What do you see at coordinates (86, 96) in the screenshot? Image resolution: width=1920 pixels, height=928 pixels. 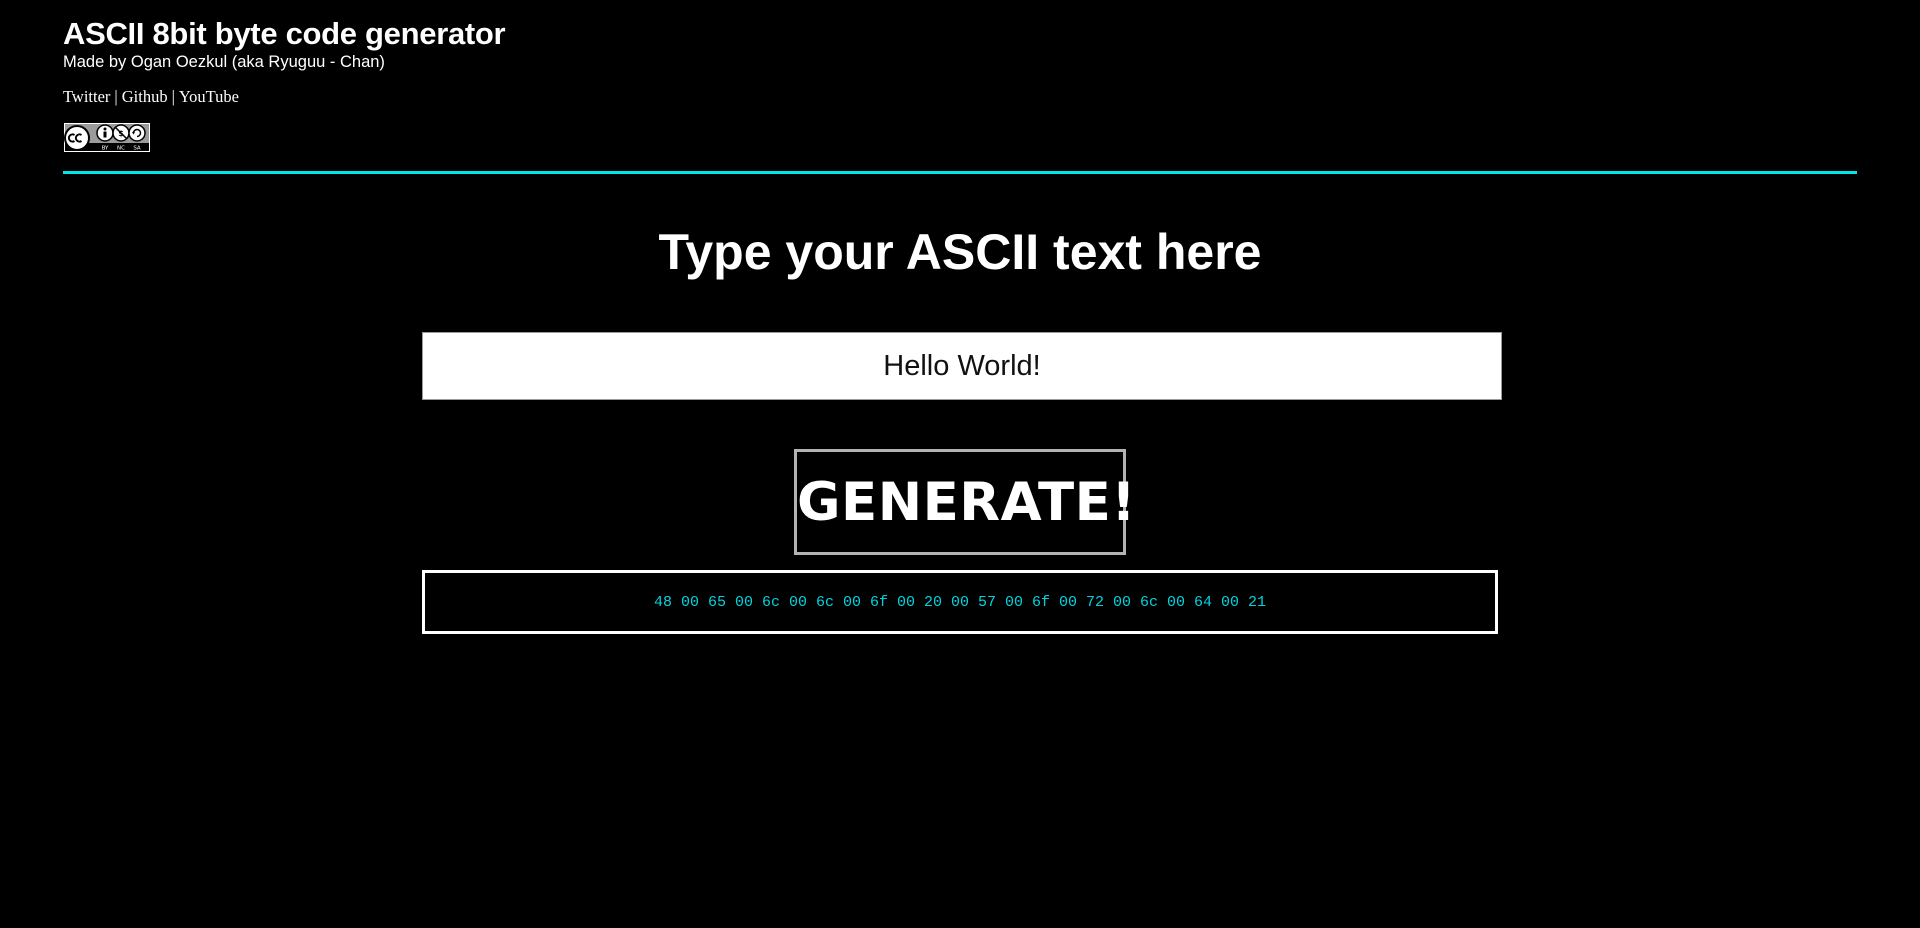 I see `twitter-link: Twitter` at bounding box center [86, 96].